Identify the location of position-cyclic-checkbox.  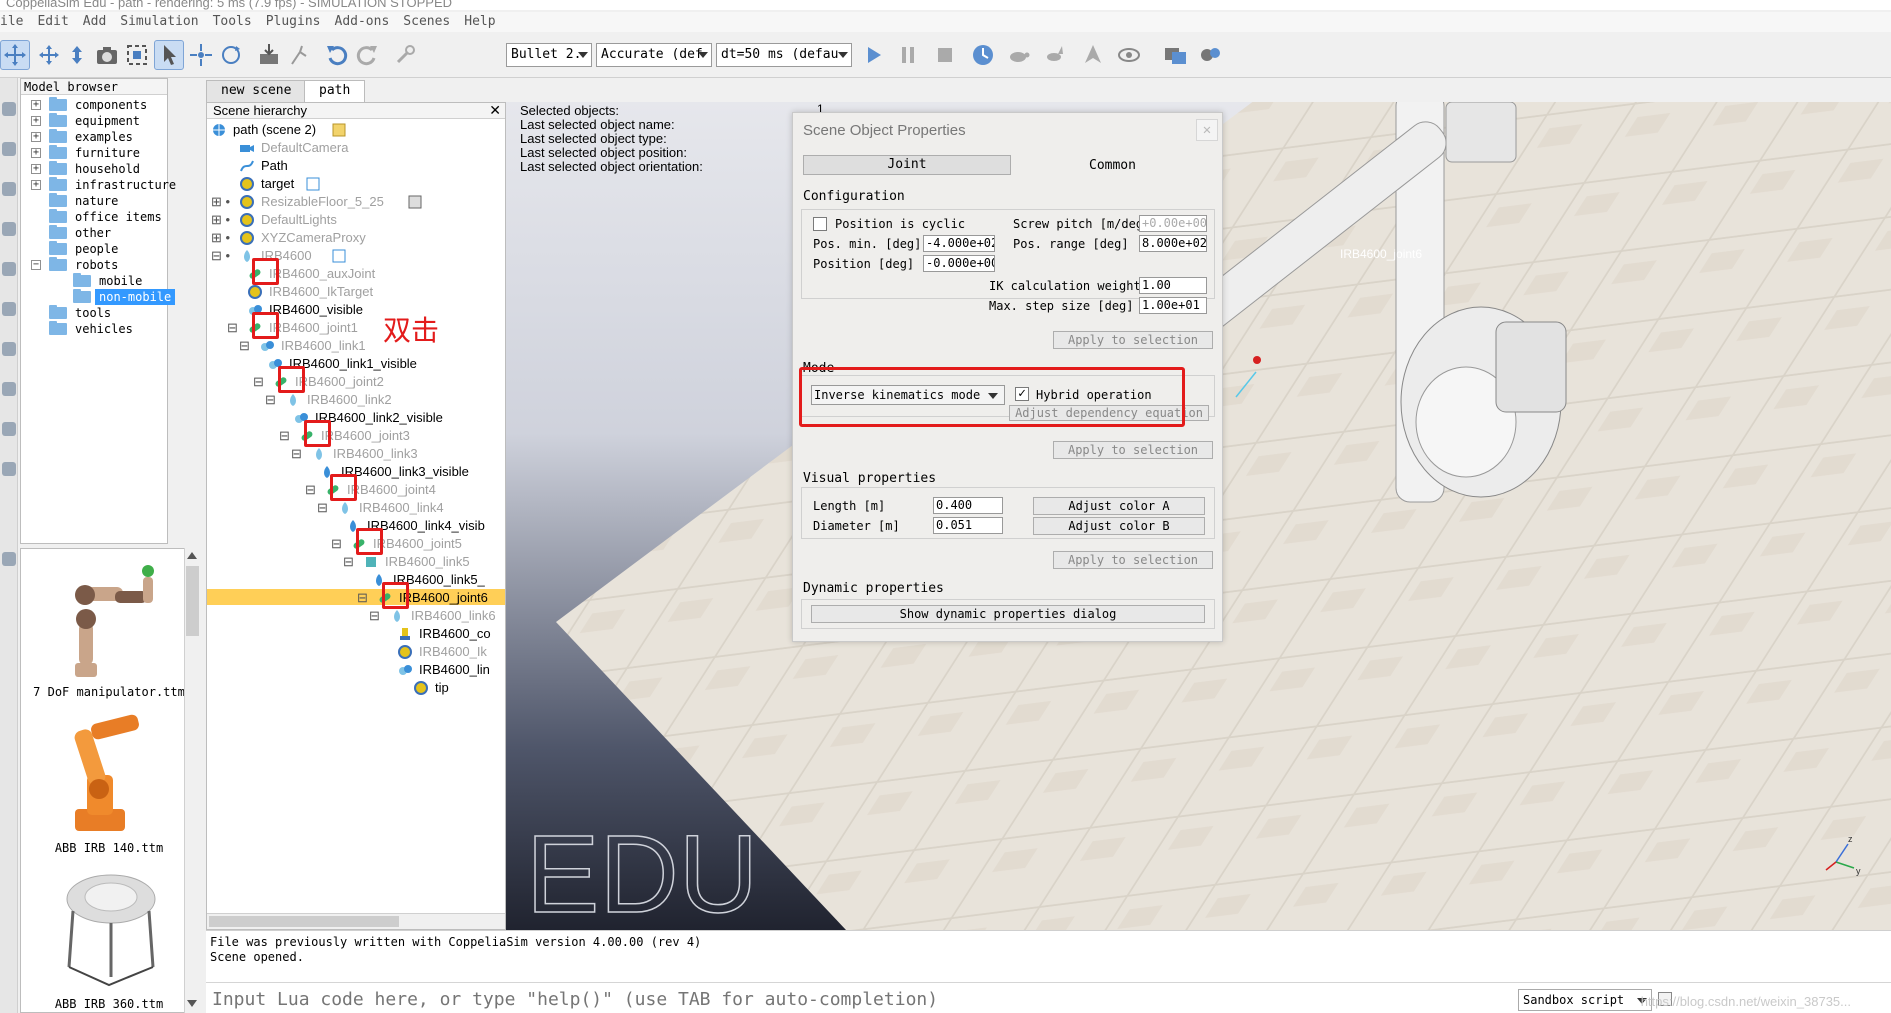
(820, 224).